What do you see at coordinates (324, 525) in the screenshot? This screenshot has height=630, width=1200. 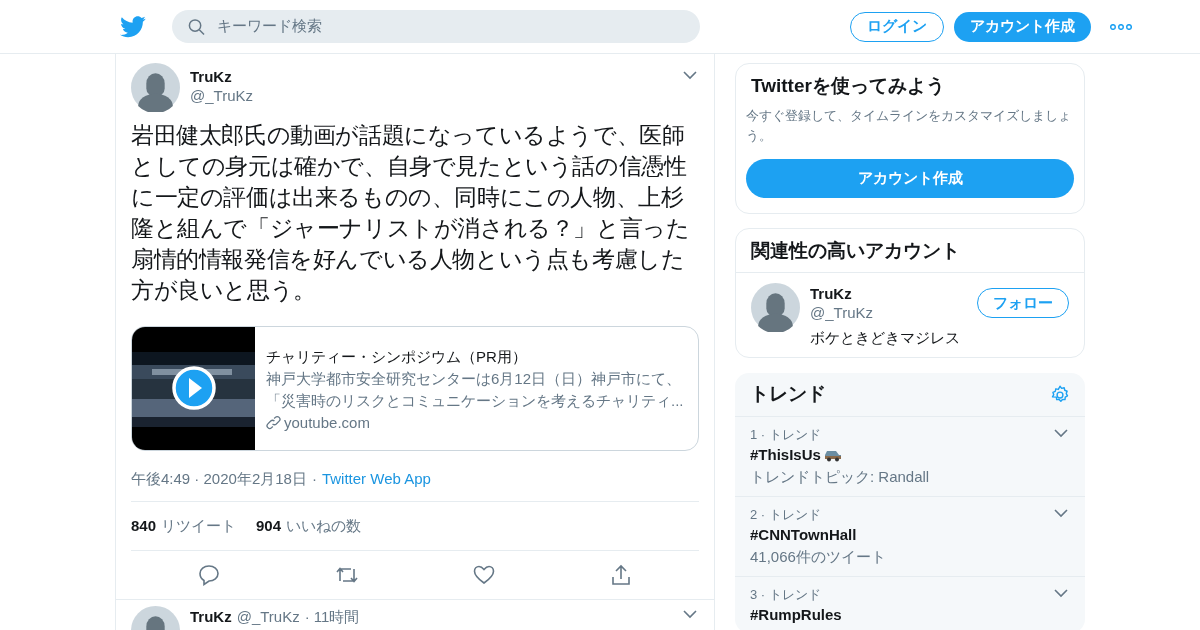 I see `stat-label: いいねの数` at bounding box center [324, 525].